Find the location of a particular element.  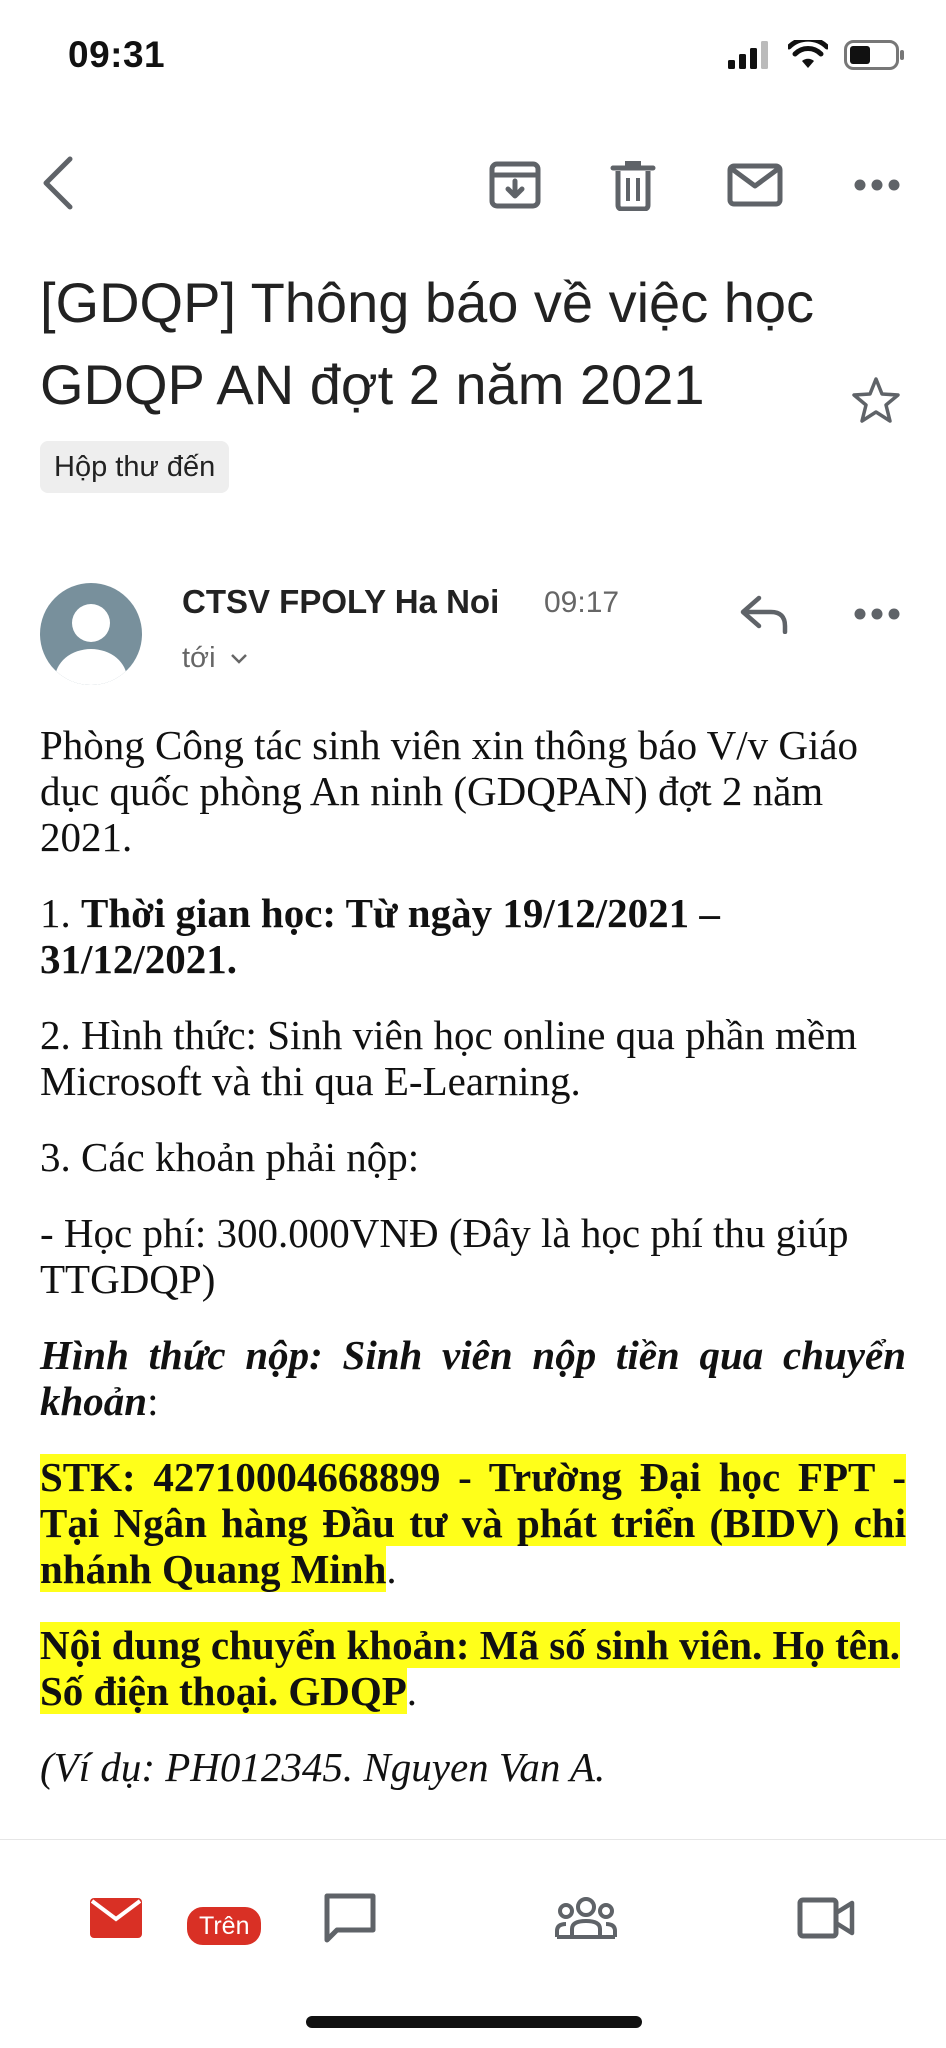

sender-avatar is located at coordinates (91, 634).